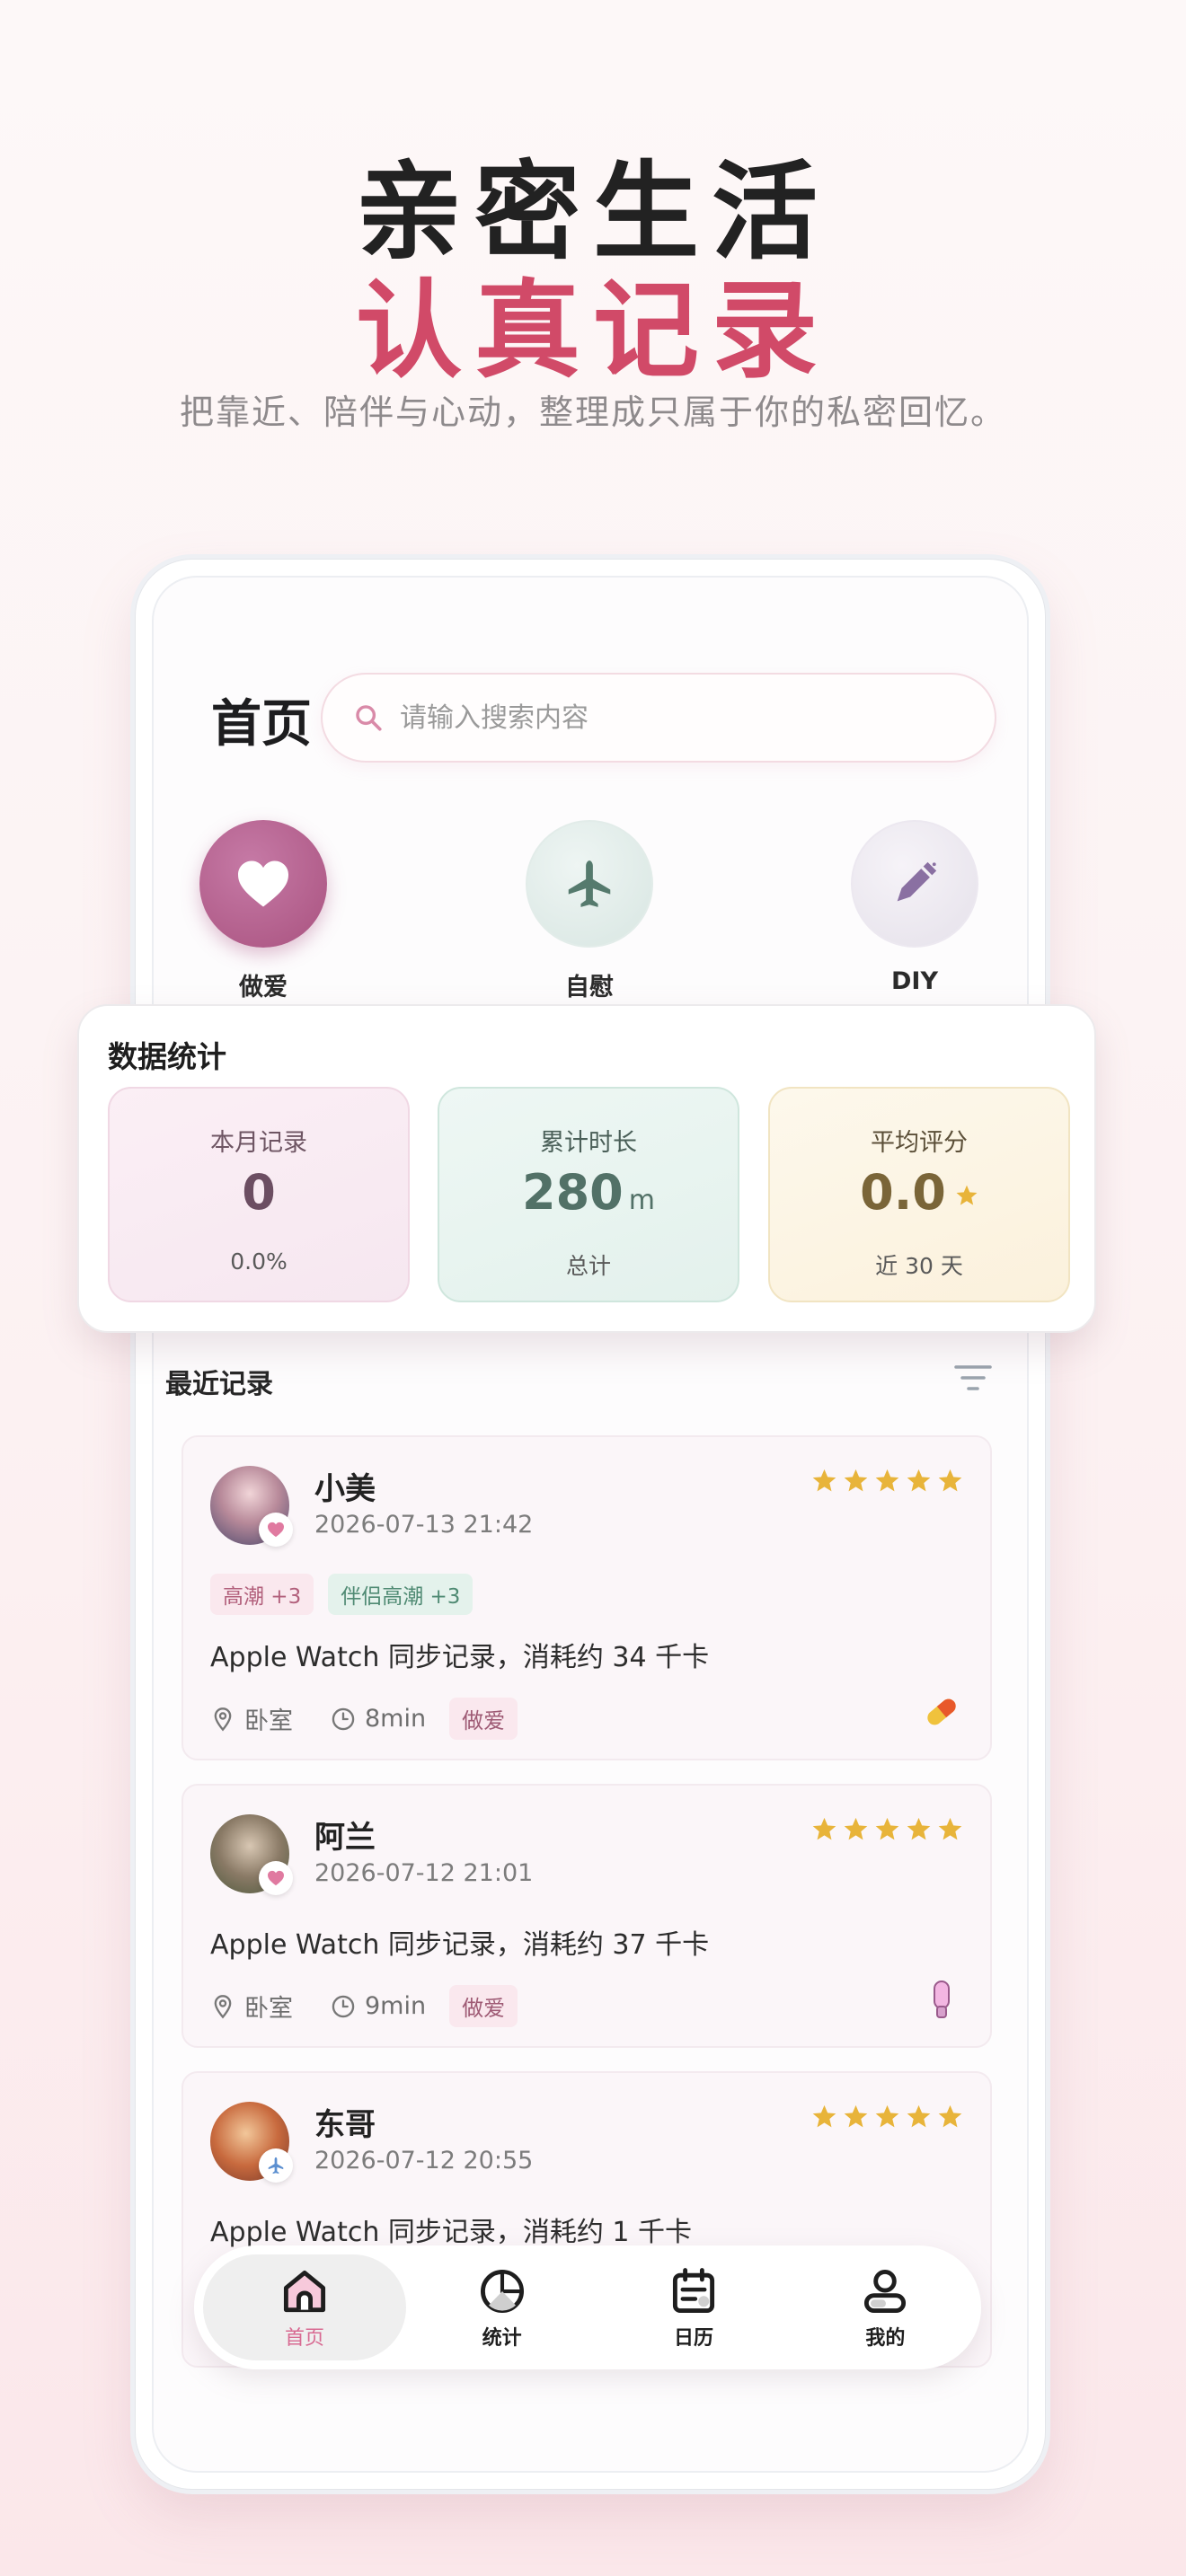  I want to click on search-bar, so click(658, 718).